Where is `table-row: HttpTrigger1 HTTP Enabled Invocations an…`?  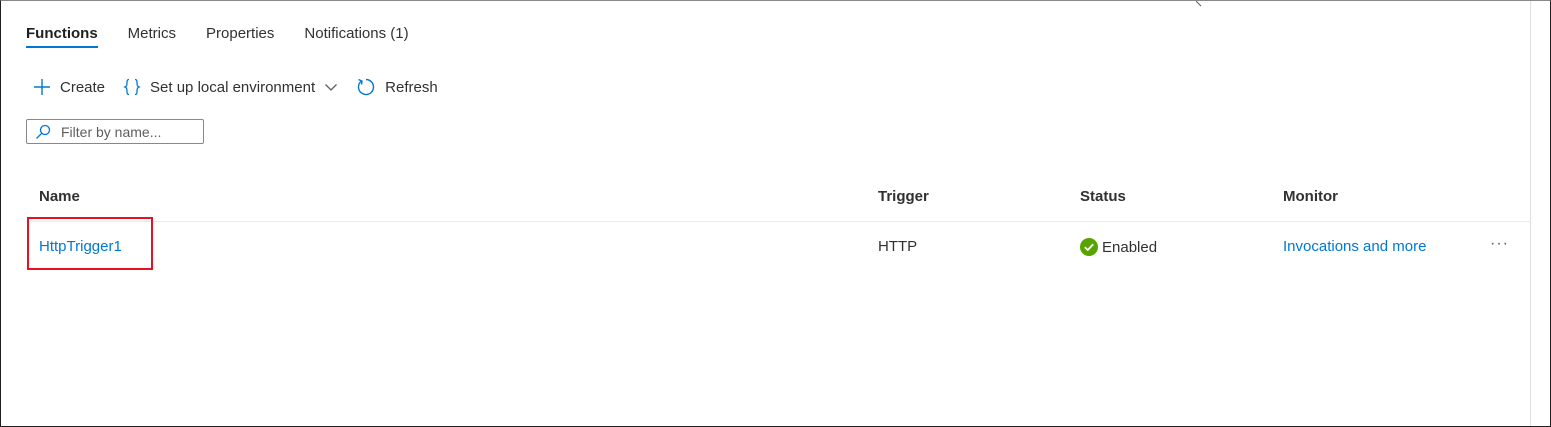
table-row: HttpTrigger1 HTTP Enabled Invocations an… is located at coordinates (778, 247).